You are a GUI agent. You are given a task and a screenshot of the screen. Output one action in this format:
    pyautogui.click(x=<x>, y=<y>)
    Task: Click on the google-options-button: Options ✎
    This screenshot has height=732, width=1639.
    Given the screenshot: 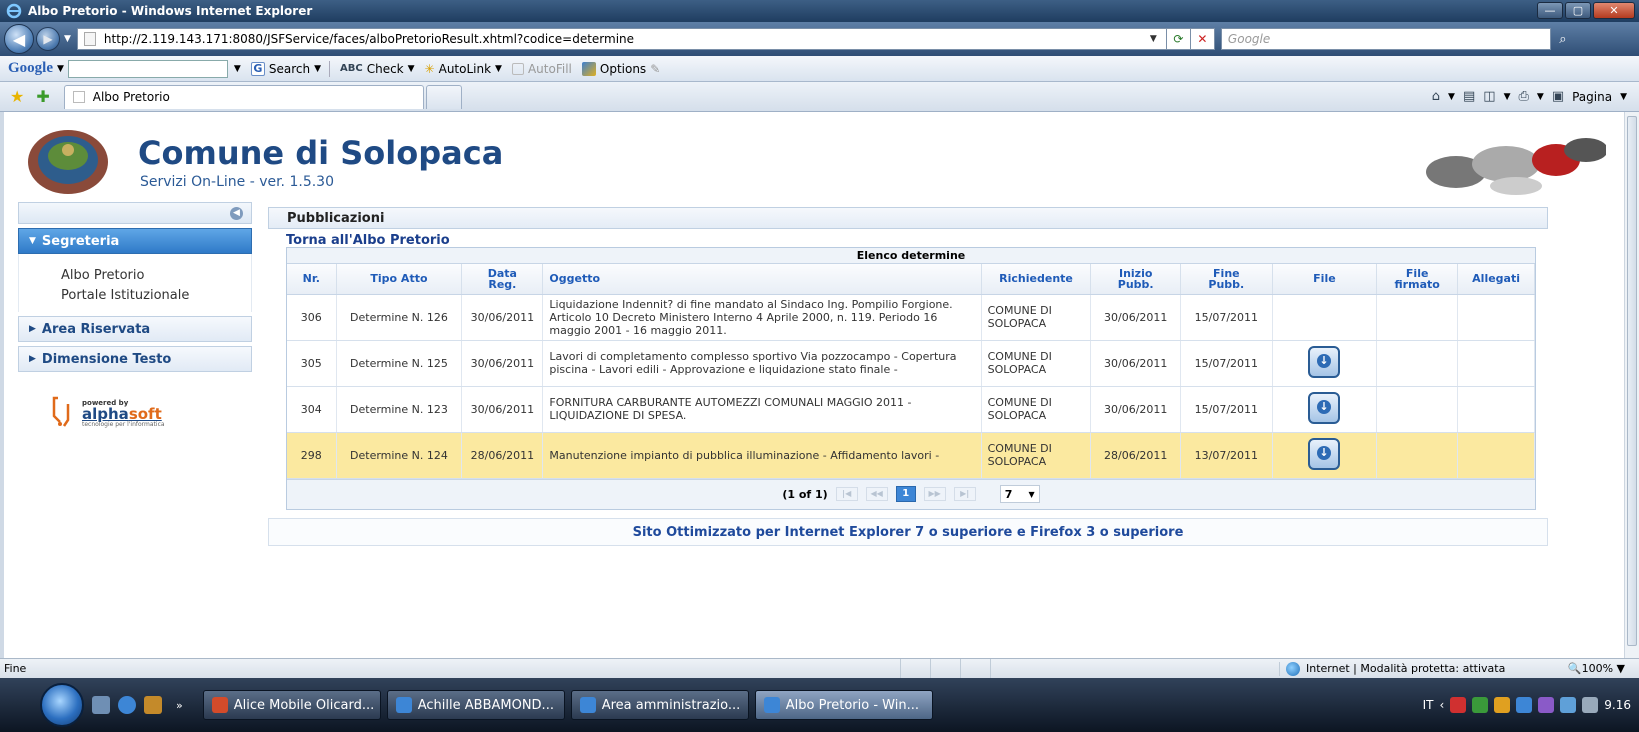 What is the action you would take?
    pyautogui.click(x=620, y=68)
    